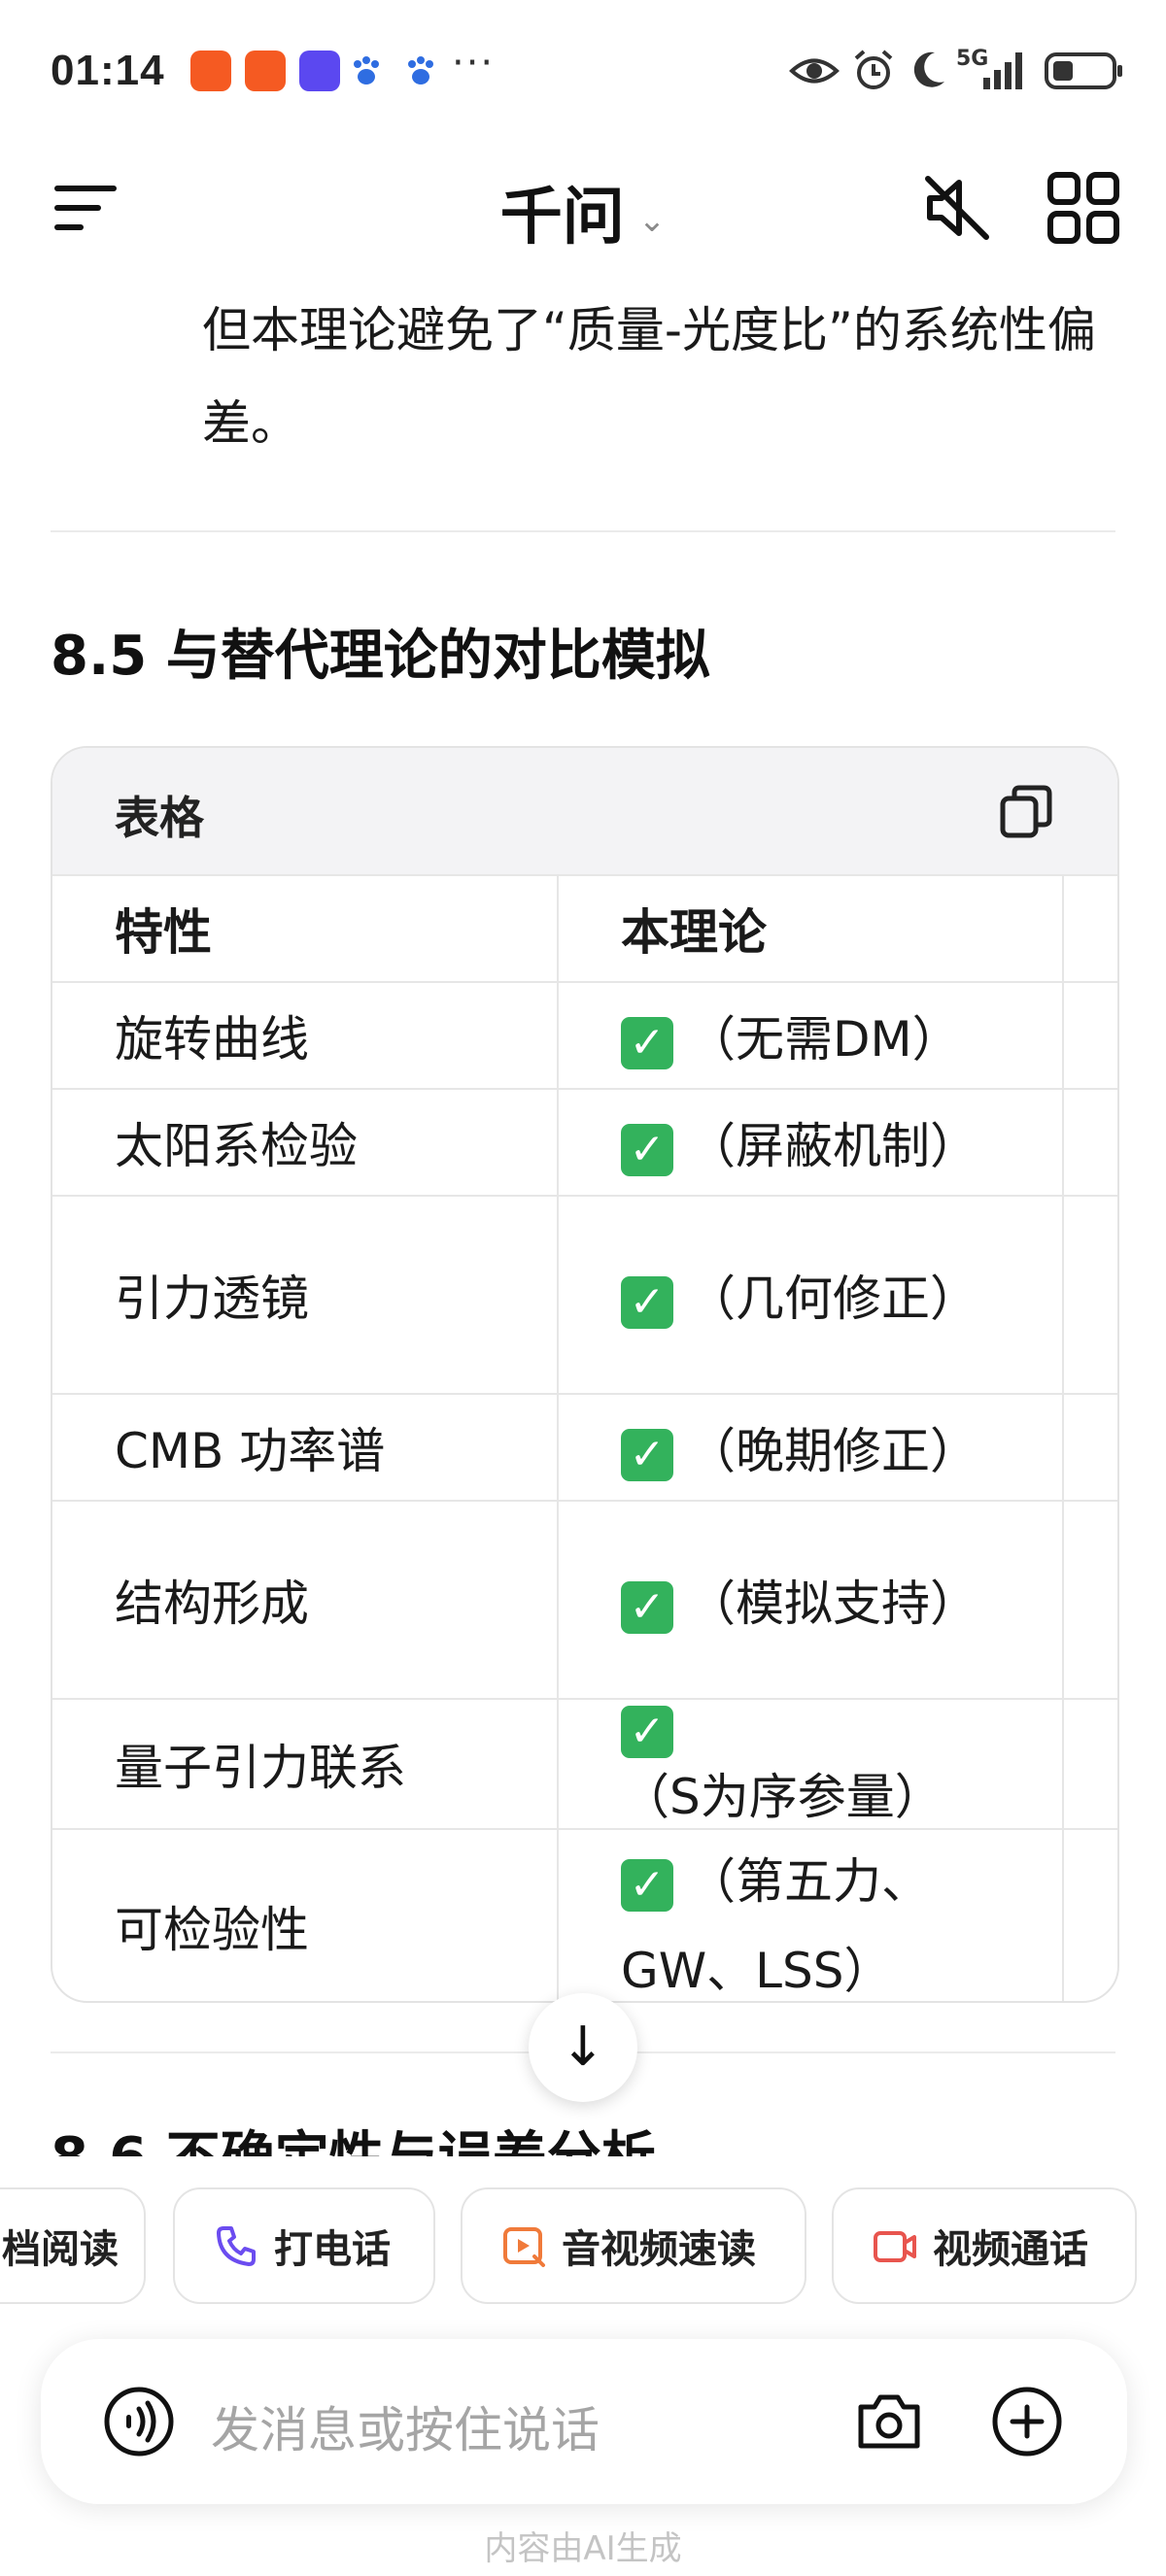  I want to click on result-cell: ✓ （S为序参量）, so click(811, 1764).